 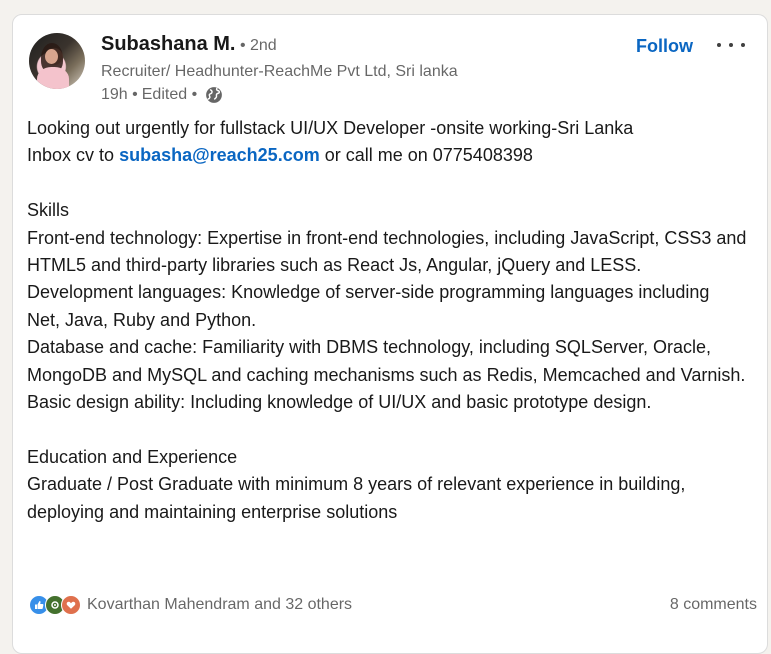 What do you see at coordinates (119, 94) in the screenshot?
I see `post-time: 19h •` at bounding box center [119, 94].